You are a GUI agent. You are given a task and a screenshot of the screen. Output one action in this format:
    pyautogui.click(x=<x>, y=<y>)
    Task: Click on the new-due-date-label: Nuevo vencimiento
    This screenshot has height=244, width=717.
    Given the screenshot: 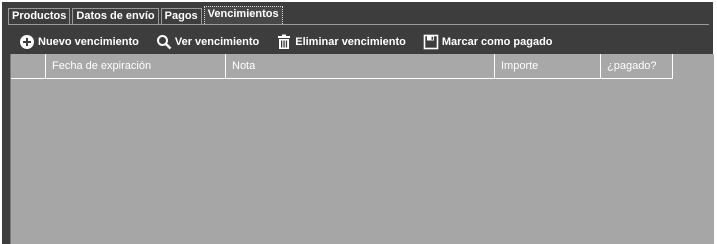 What is the action you would take?
    pyautogui.click(x=88, y=42)
    